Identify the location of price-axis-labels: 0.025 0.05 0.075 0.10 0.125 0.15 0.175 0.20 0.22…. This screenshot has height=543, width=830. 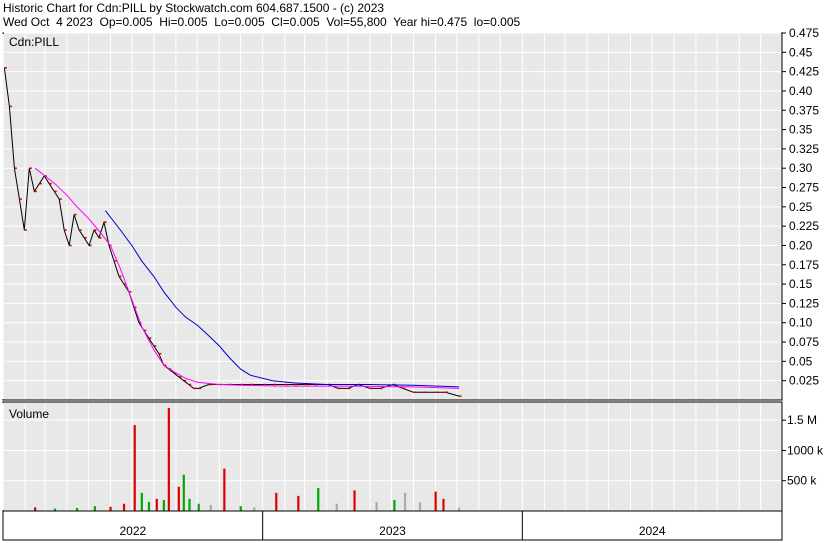
(800, 207).